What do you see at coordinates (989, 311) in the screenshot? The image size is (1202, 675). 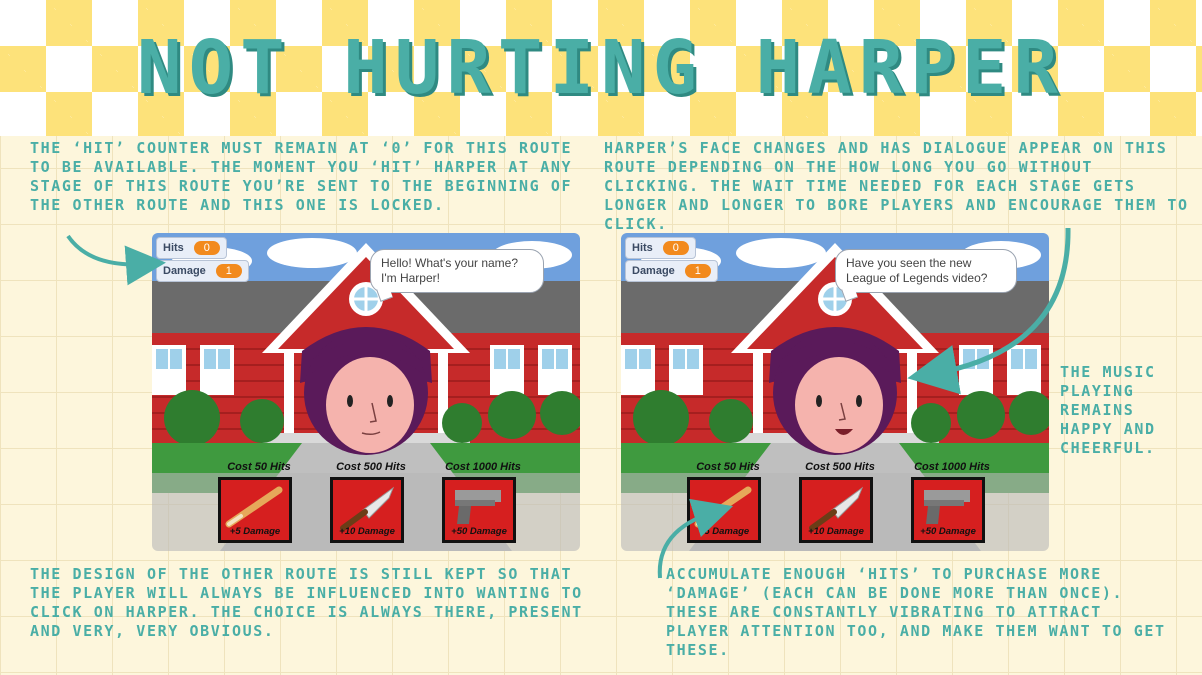 I see `arrow-to-face` at bounding box center [989, 311].